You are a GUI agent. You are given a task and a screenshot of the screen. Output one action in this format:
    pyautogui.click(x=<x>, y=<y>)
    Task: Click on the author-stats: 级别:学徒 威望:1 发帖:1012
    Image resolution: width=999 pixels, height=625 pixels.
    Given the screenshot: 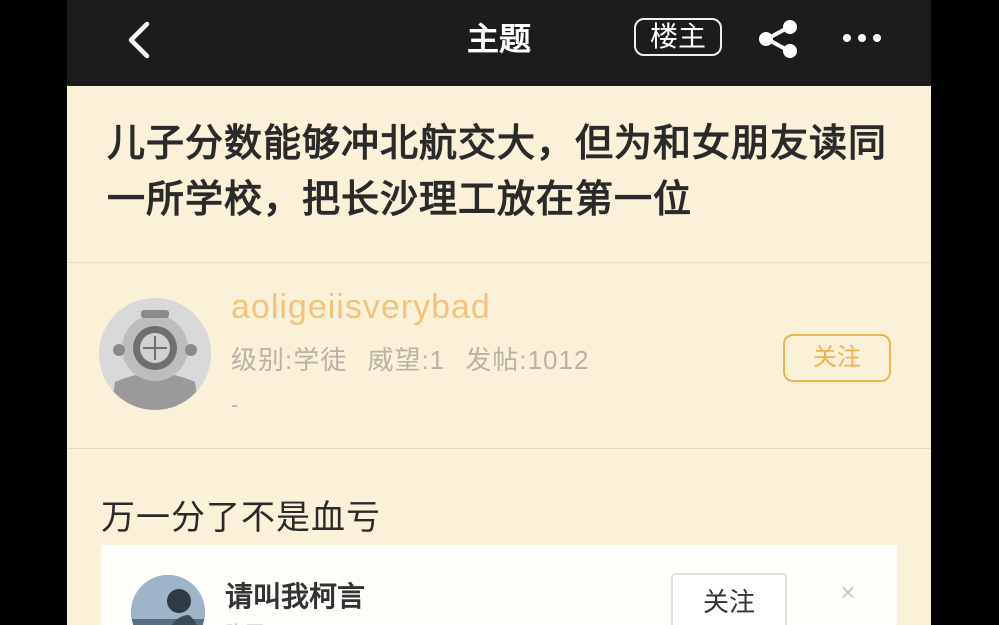 What is the action you would take?
    pyautogui.click(x=410, y=360)
    